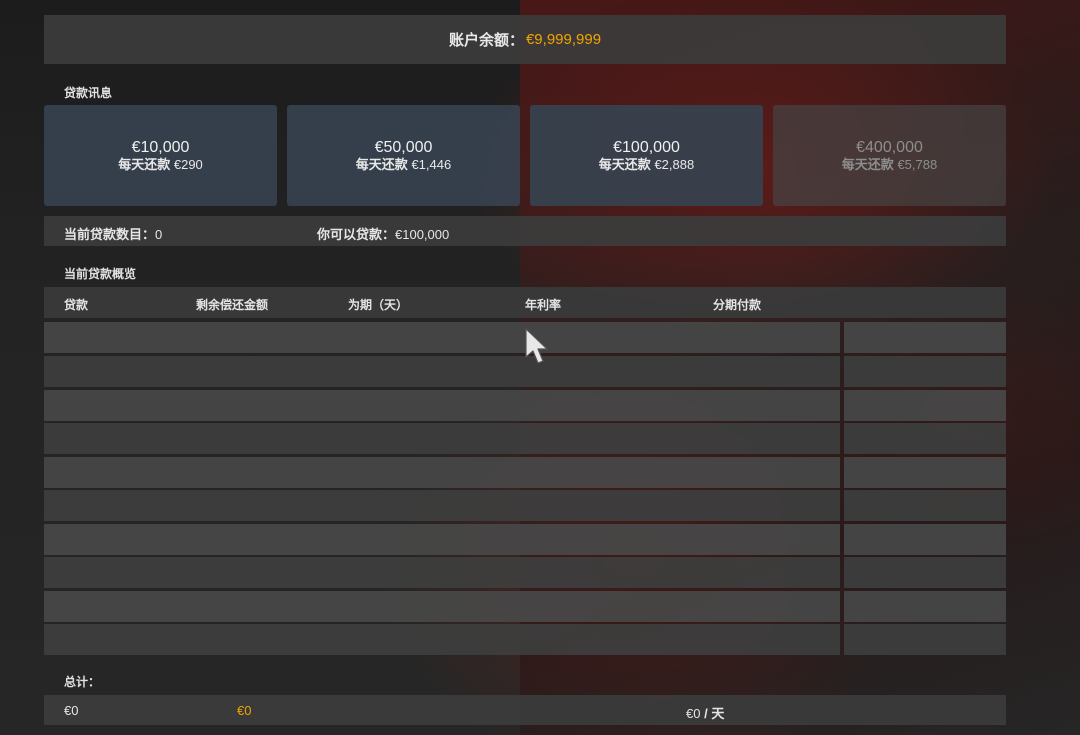 Image resolution: width=1080 pixels, height=735 pixels. Describe the element at coordinates (403, 147) in the screenshot. I see `loan-amount: €50,000` at that location.